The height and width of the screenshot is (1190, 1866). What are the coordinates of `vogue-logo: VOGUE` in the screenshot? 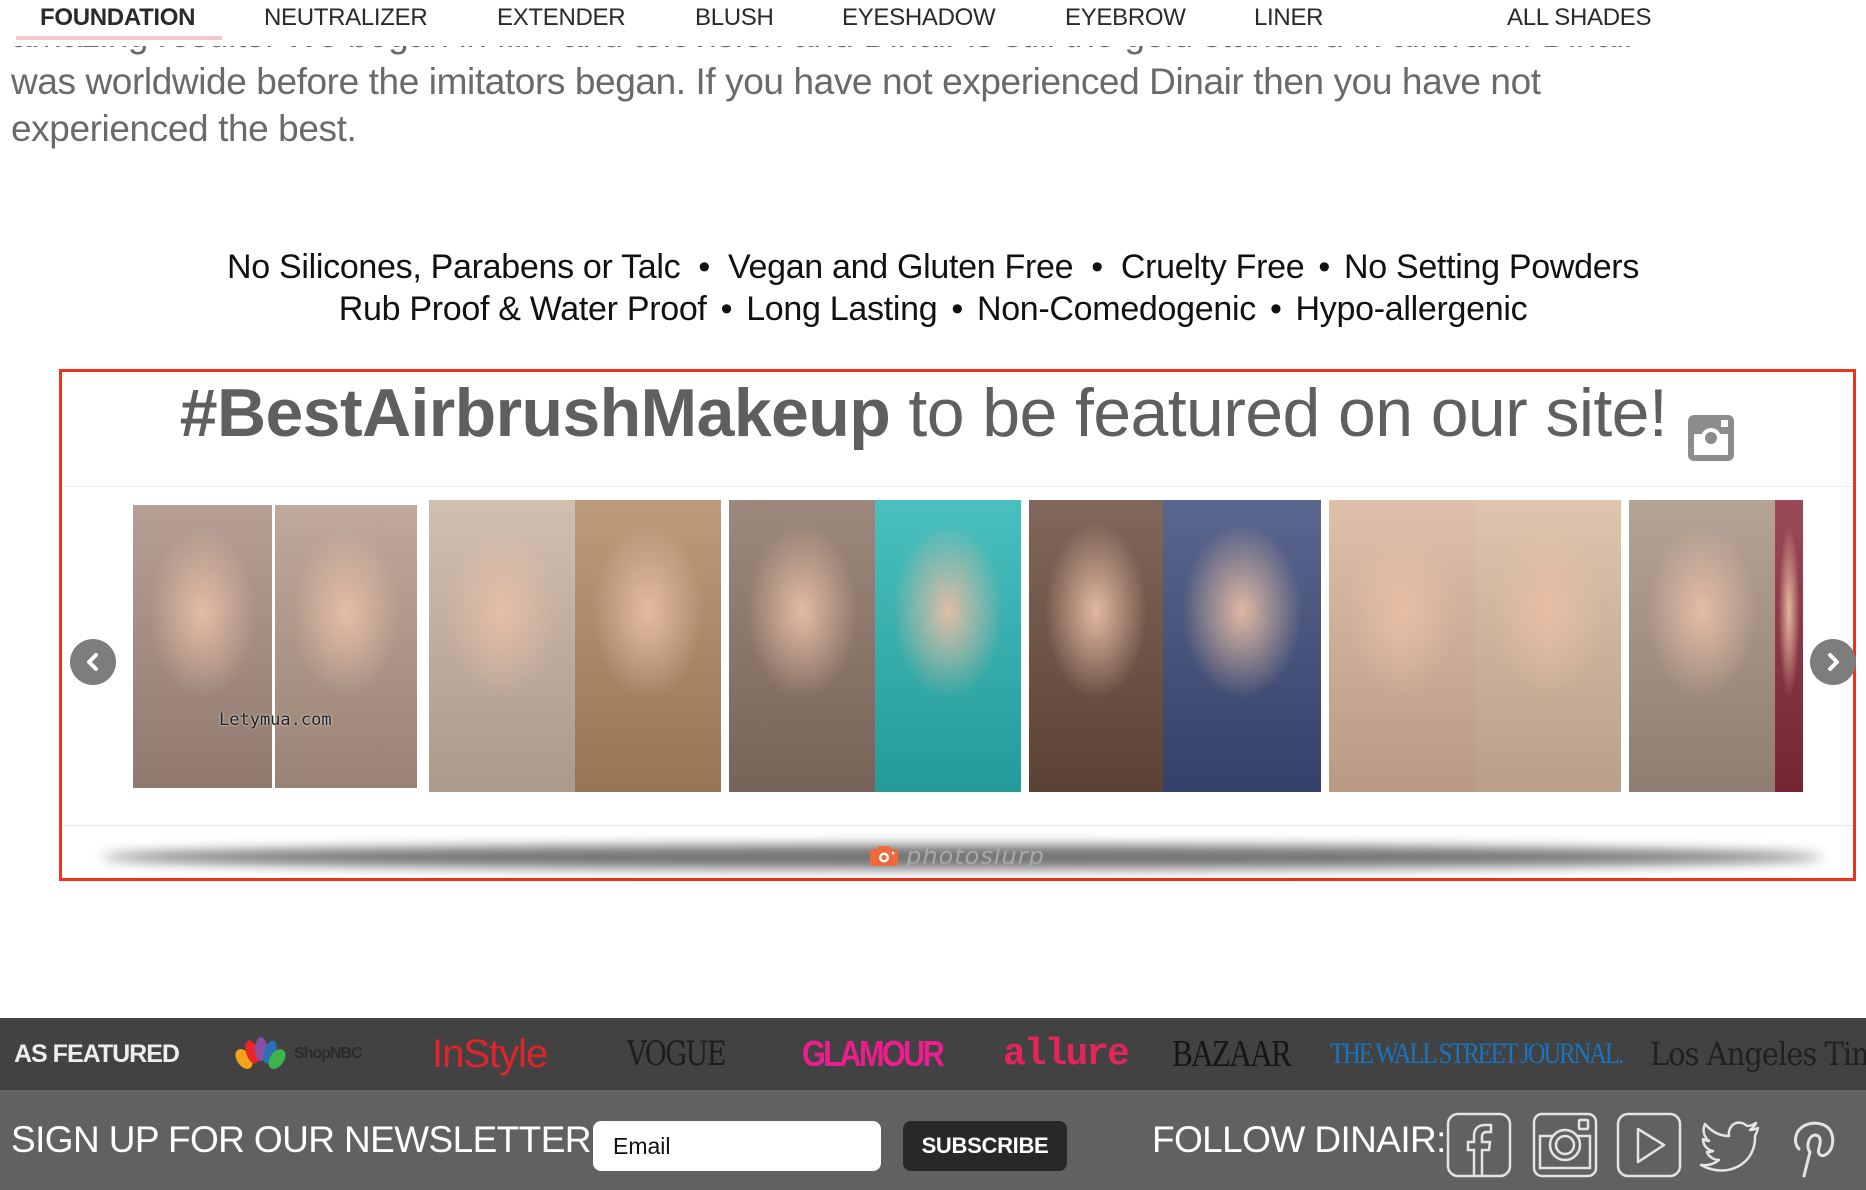 It's located at (677, 1054).